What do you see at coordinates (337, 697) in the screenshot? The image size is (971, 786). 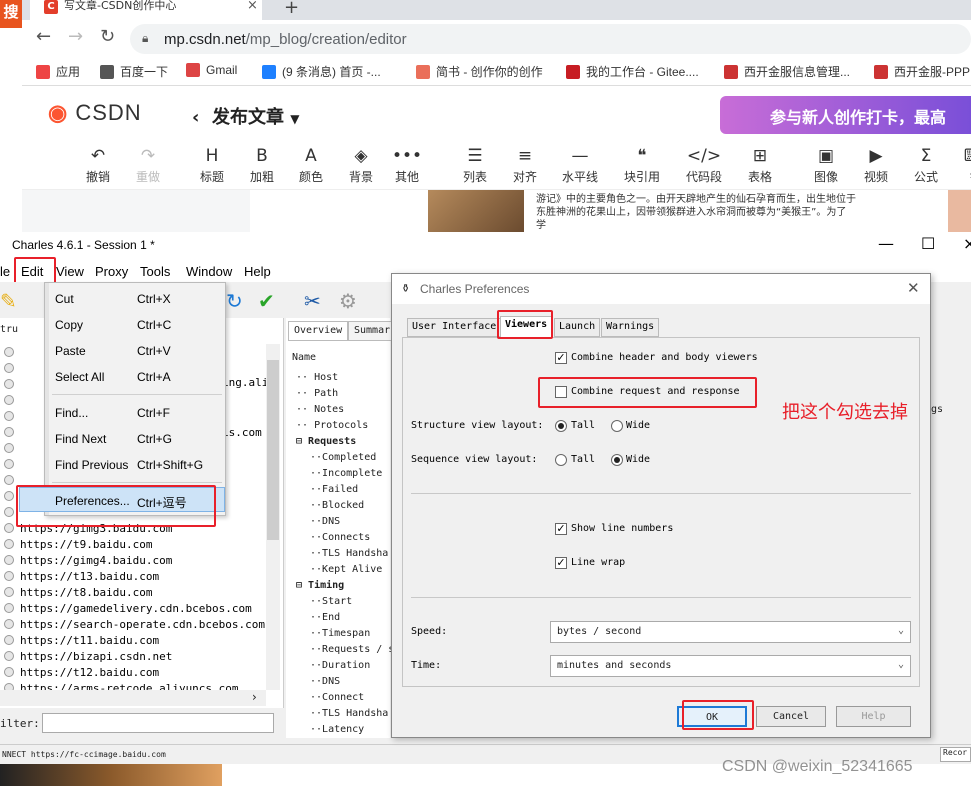 I see `tree-item: ··Connect` at bounding box center [337, 697].